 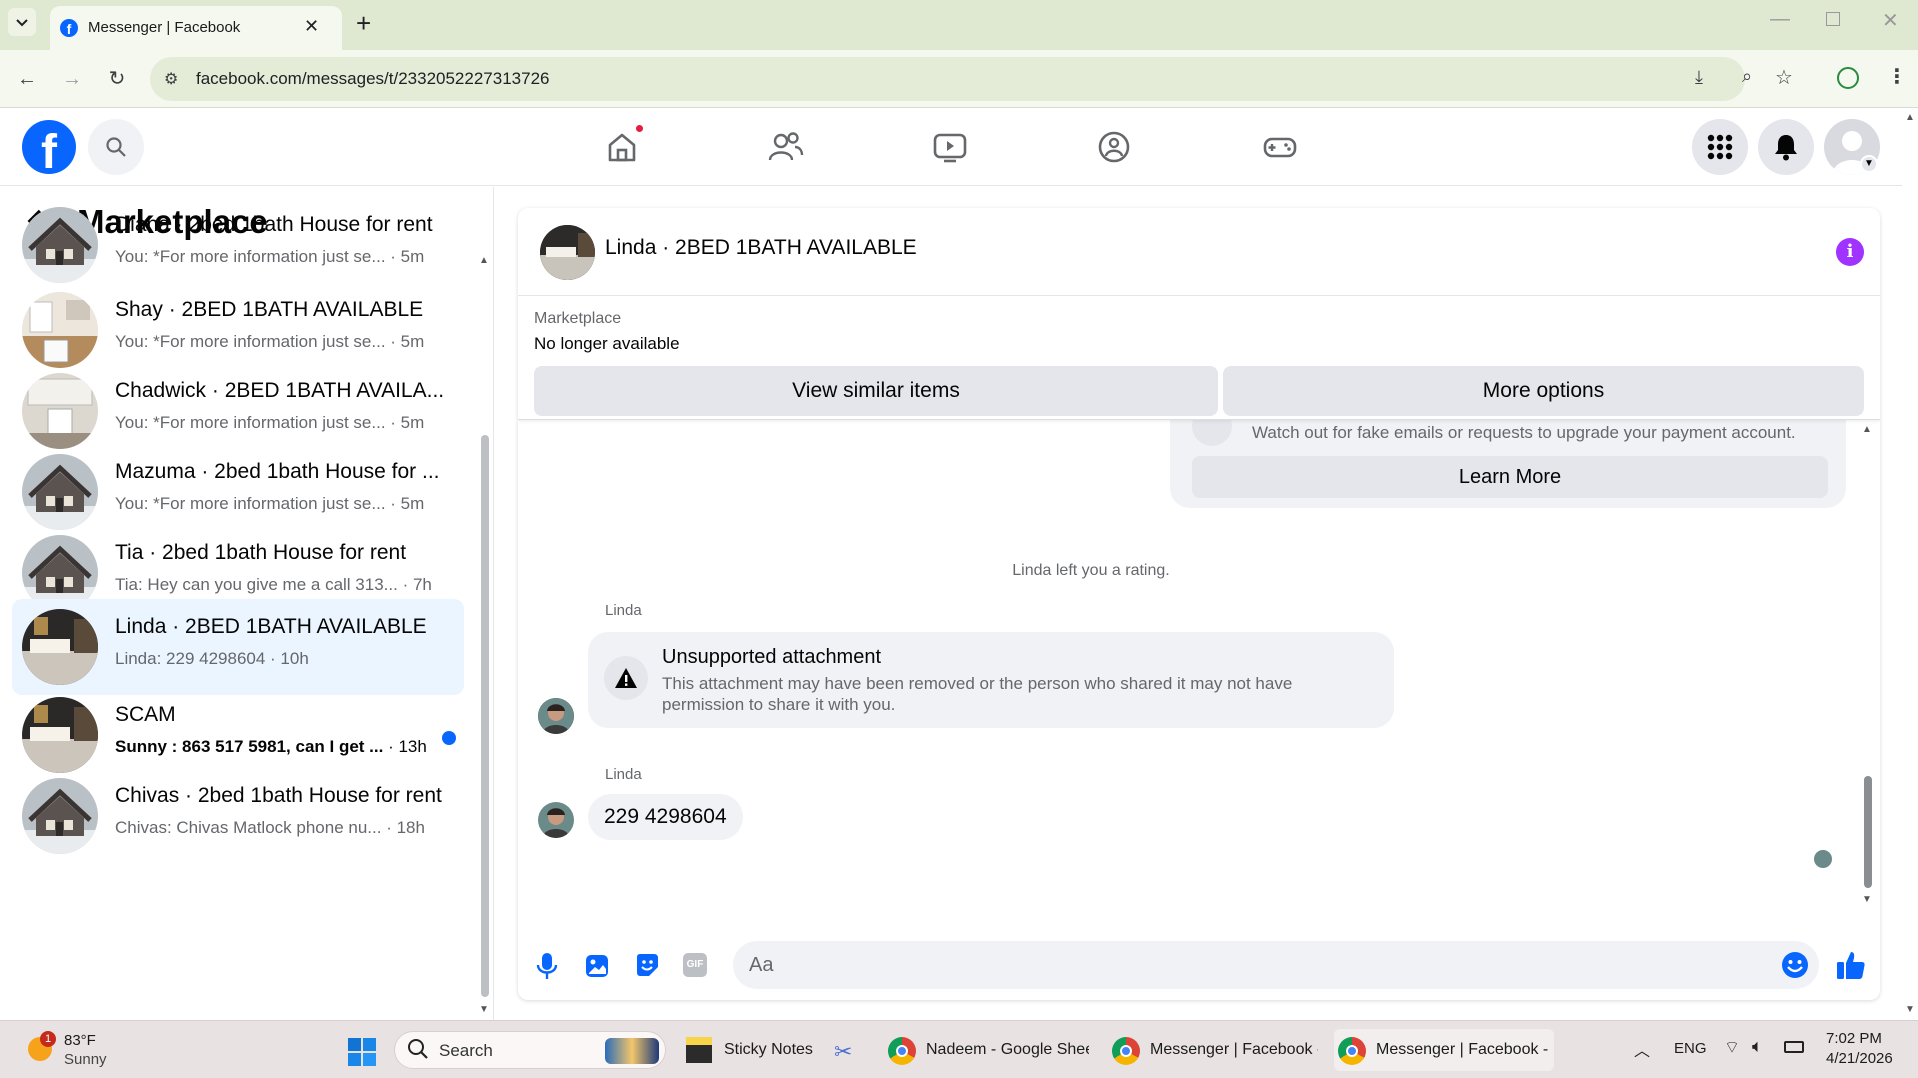 What do you see at coordinates (1848, 78) in the screenshot?
I see `profile-icon` at bounding box center [1848, 78].